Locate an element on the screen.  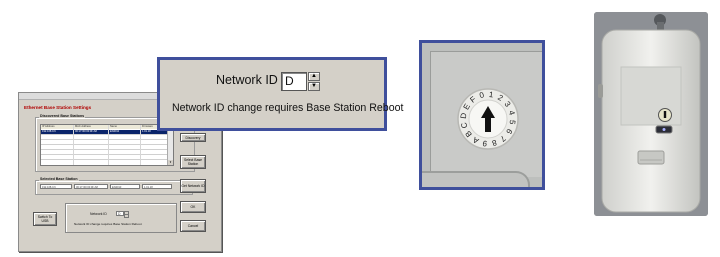
zoom-network-id-input: D is located at coordinates (294, 81).